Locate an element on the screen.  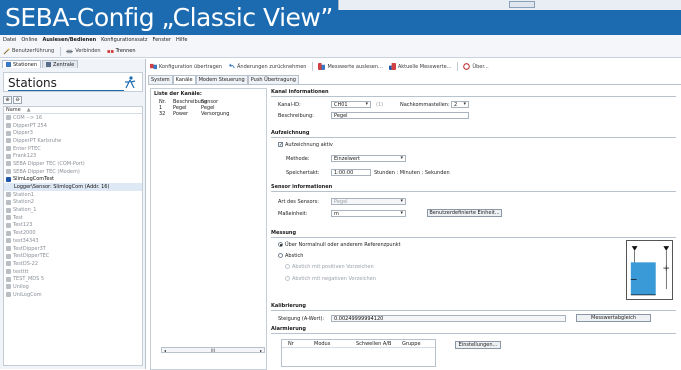
connect-button: Verbinden is located at coordinates (83, 51).